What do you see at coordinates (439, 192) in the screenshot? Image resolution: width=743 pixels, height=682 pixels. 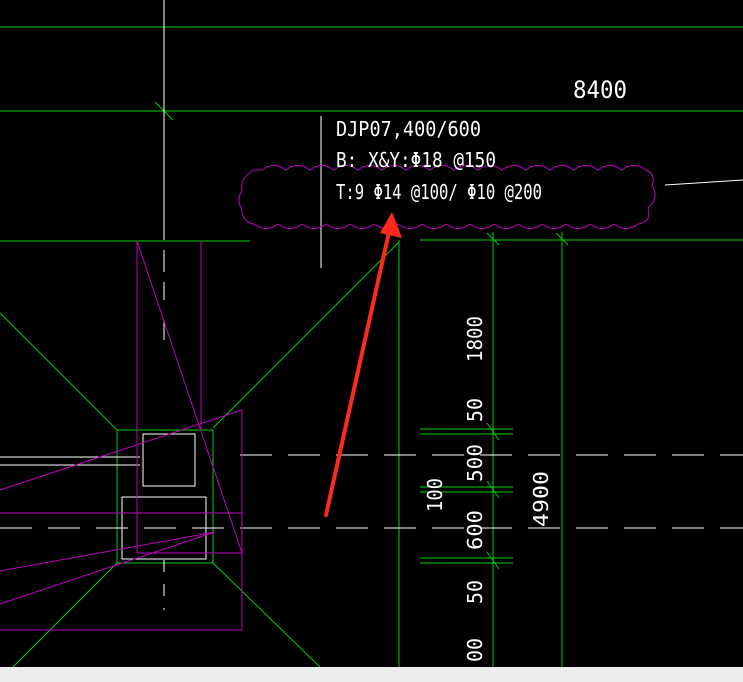 I see `top-rebar-label: T:9 Φ14 @100/ Φ10 @200` at bounding box center [439, 192].